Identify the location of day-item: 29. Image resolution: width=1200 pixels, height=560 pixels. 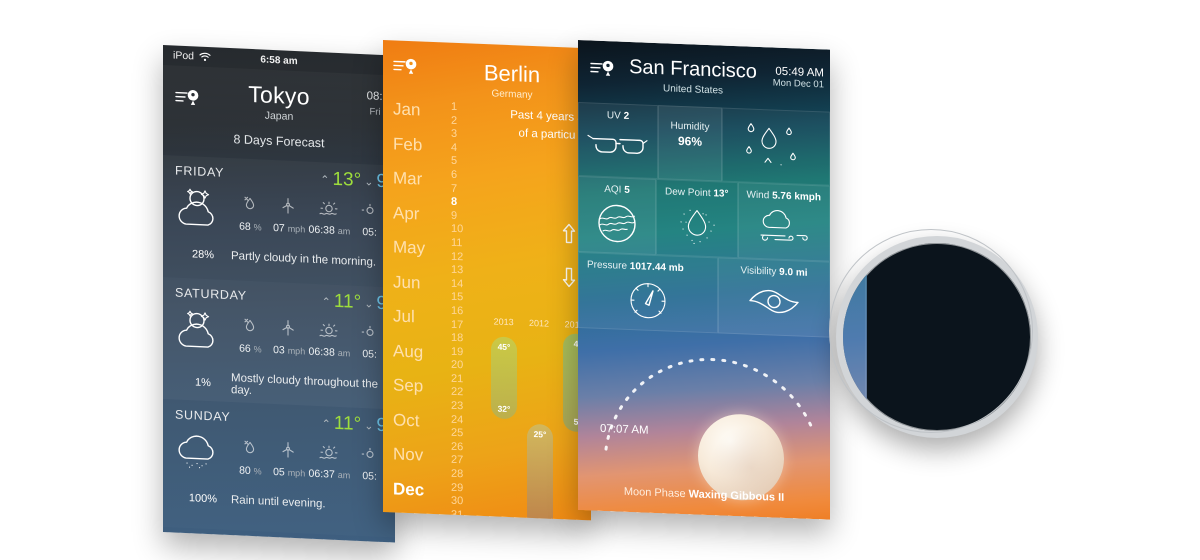
(464, 488).